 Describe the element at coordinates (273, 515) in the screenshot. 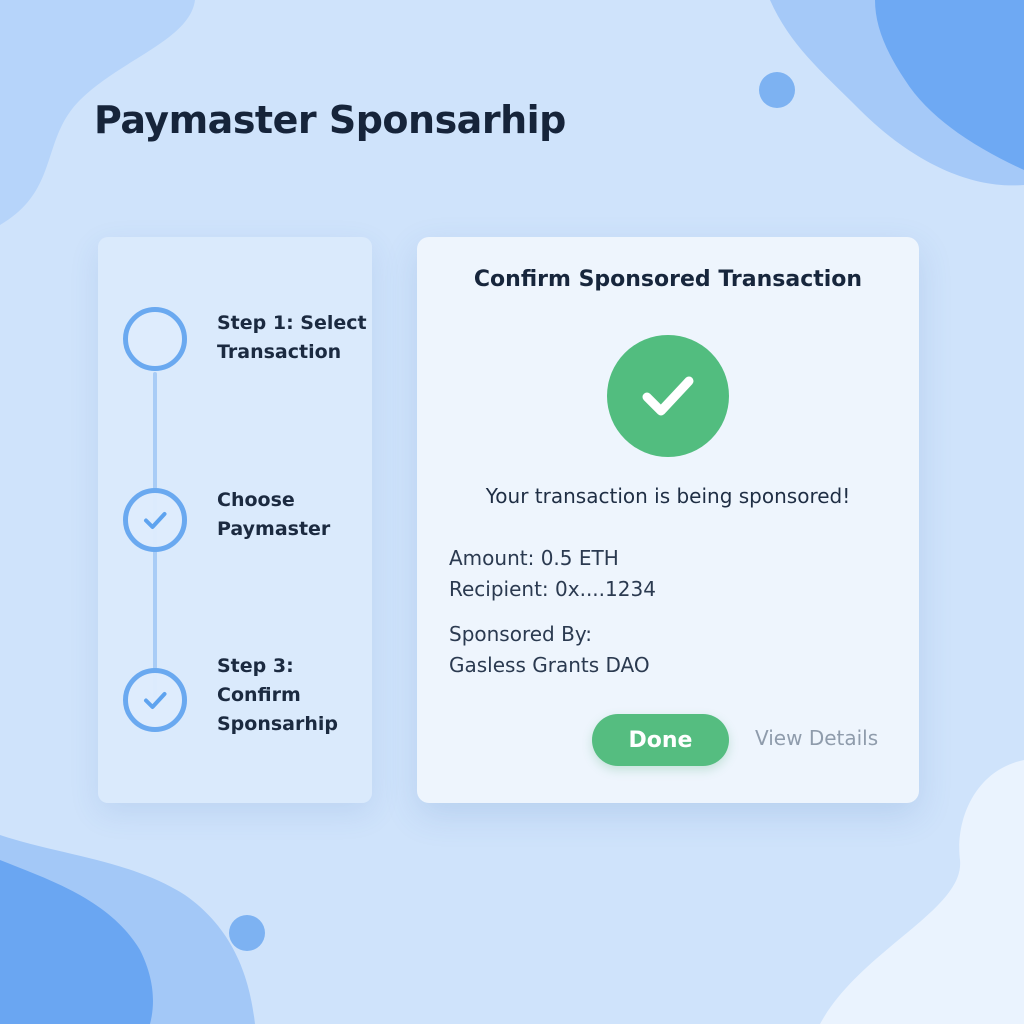

I see `step-2-label: Choose Paymaster` at that location.